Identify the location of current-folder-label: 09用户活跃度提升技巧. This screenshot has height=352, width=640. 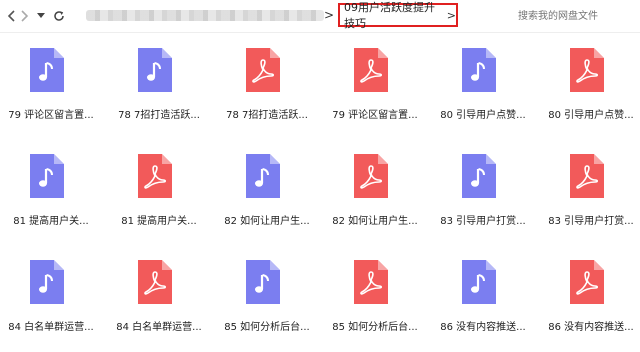
(389, 15).